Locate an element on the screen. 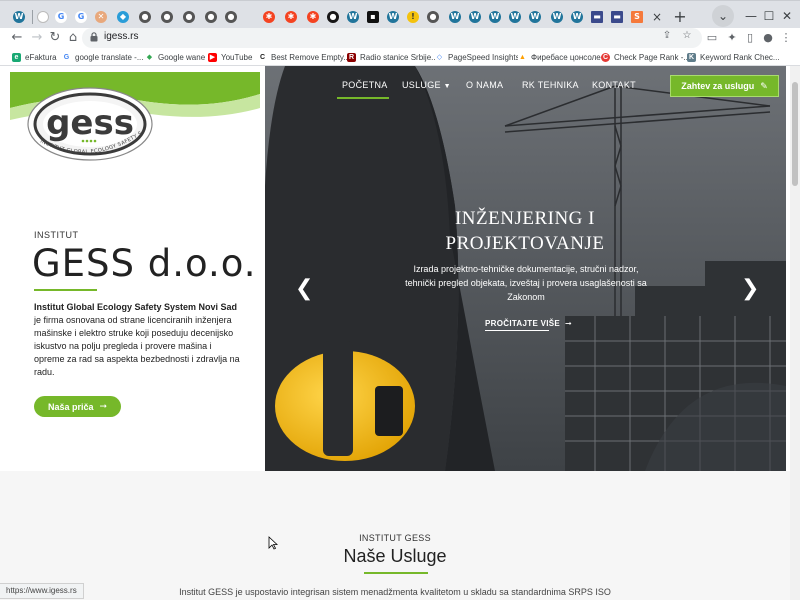 This screenshot has width=800, height=600. share-icon: ⇪ is located at coordinates (667, 38).